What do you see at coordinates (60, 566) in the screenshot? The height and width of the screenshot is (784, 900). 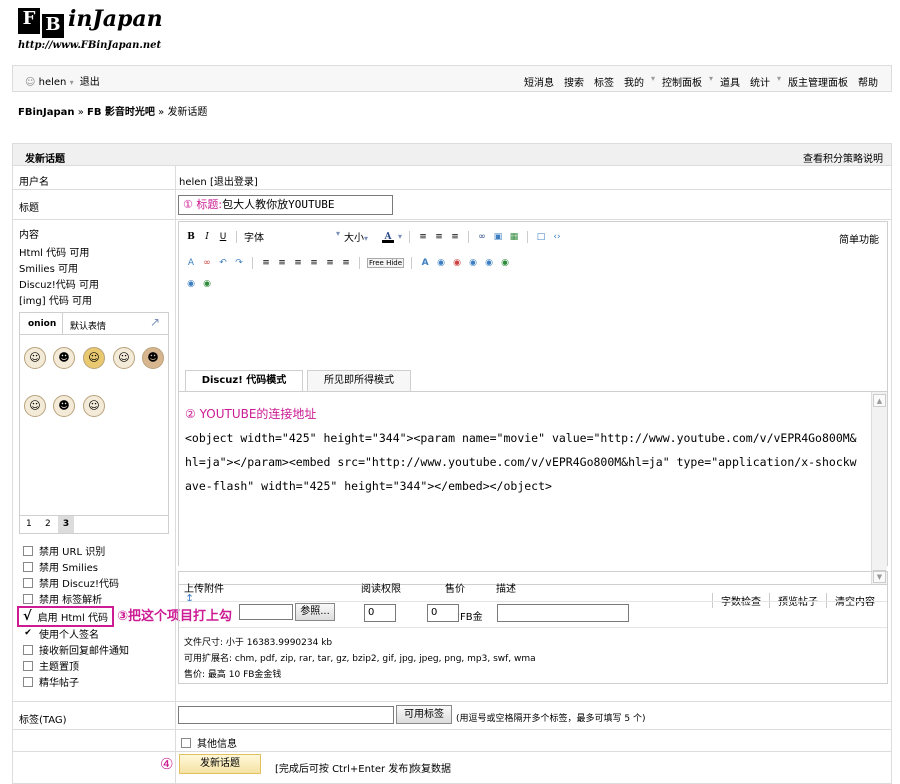 I see `option-disable-smilies: 禁用 Smilies` at bounding box center [60, 566].